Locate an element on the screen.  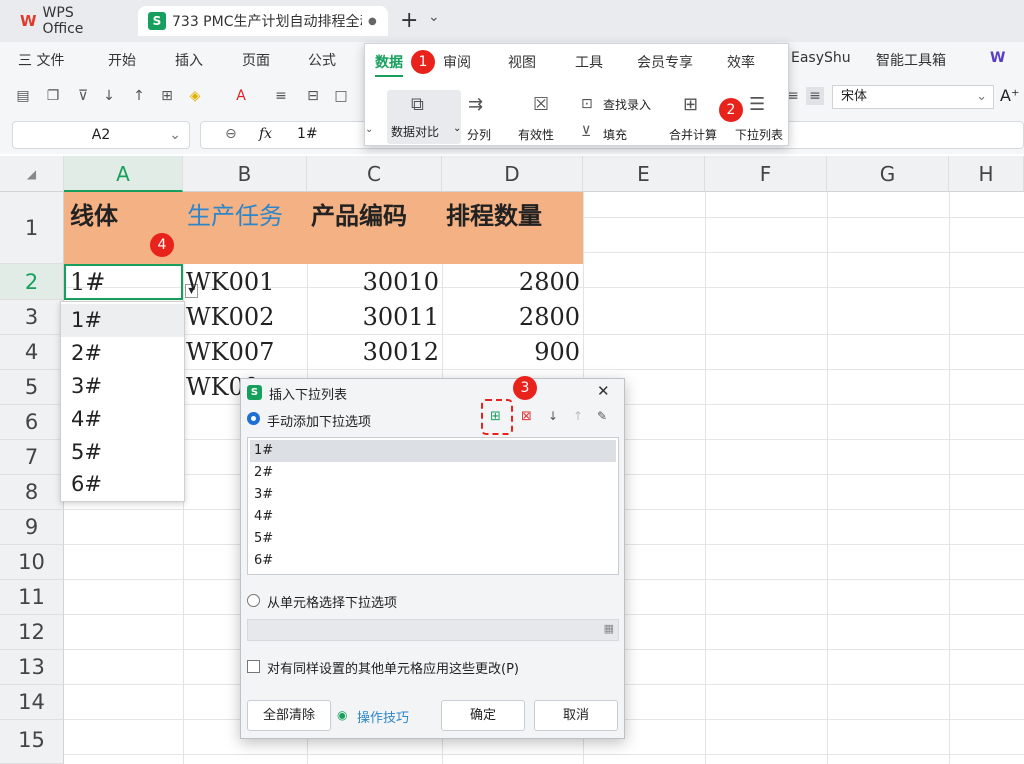
manual-radio is located at coordinates (253, 418).